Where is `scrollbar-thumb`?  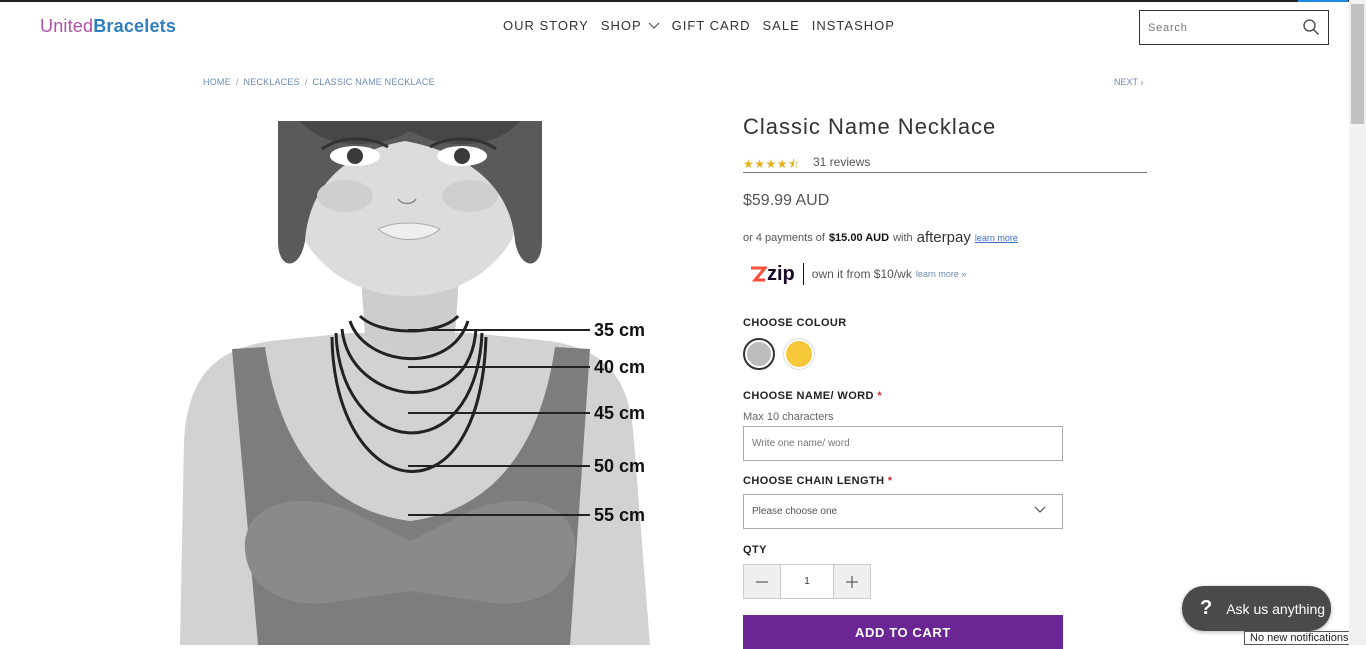 scrollbar-thumb is located at coordinates (1357, 64).